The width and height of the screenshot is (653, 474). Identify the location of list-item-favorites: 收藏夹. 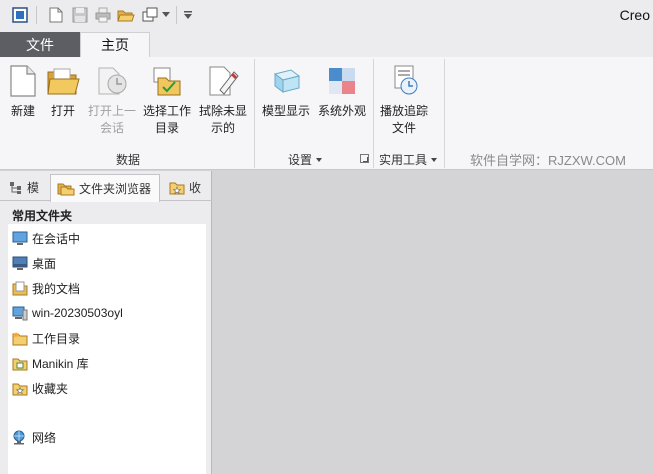
(40, 388).